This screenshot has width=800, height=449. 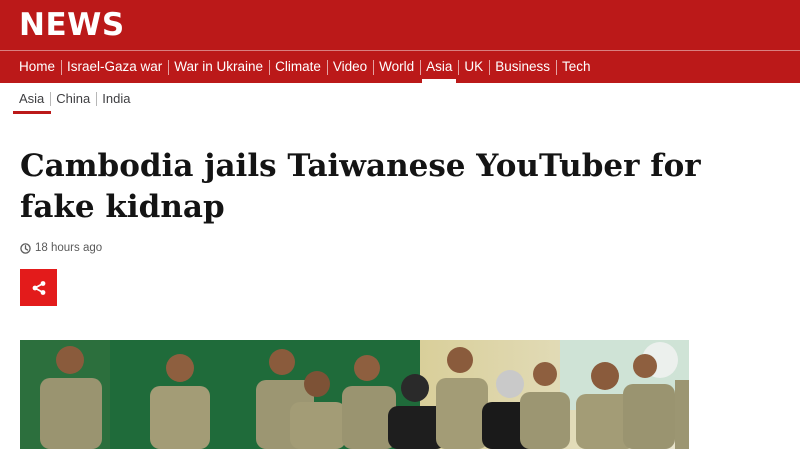 What do you see at coordinates (31, 99) in the screenshot?
I see `subnav-item-asia: Asia` at bounding box center [31, 99].